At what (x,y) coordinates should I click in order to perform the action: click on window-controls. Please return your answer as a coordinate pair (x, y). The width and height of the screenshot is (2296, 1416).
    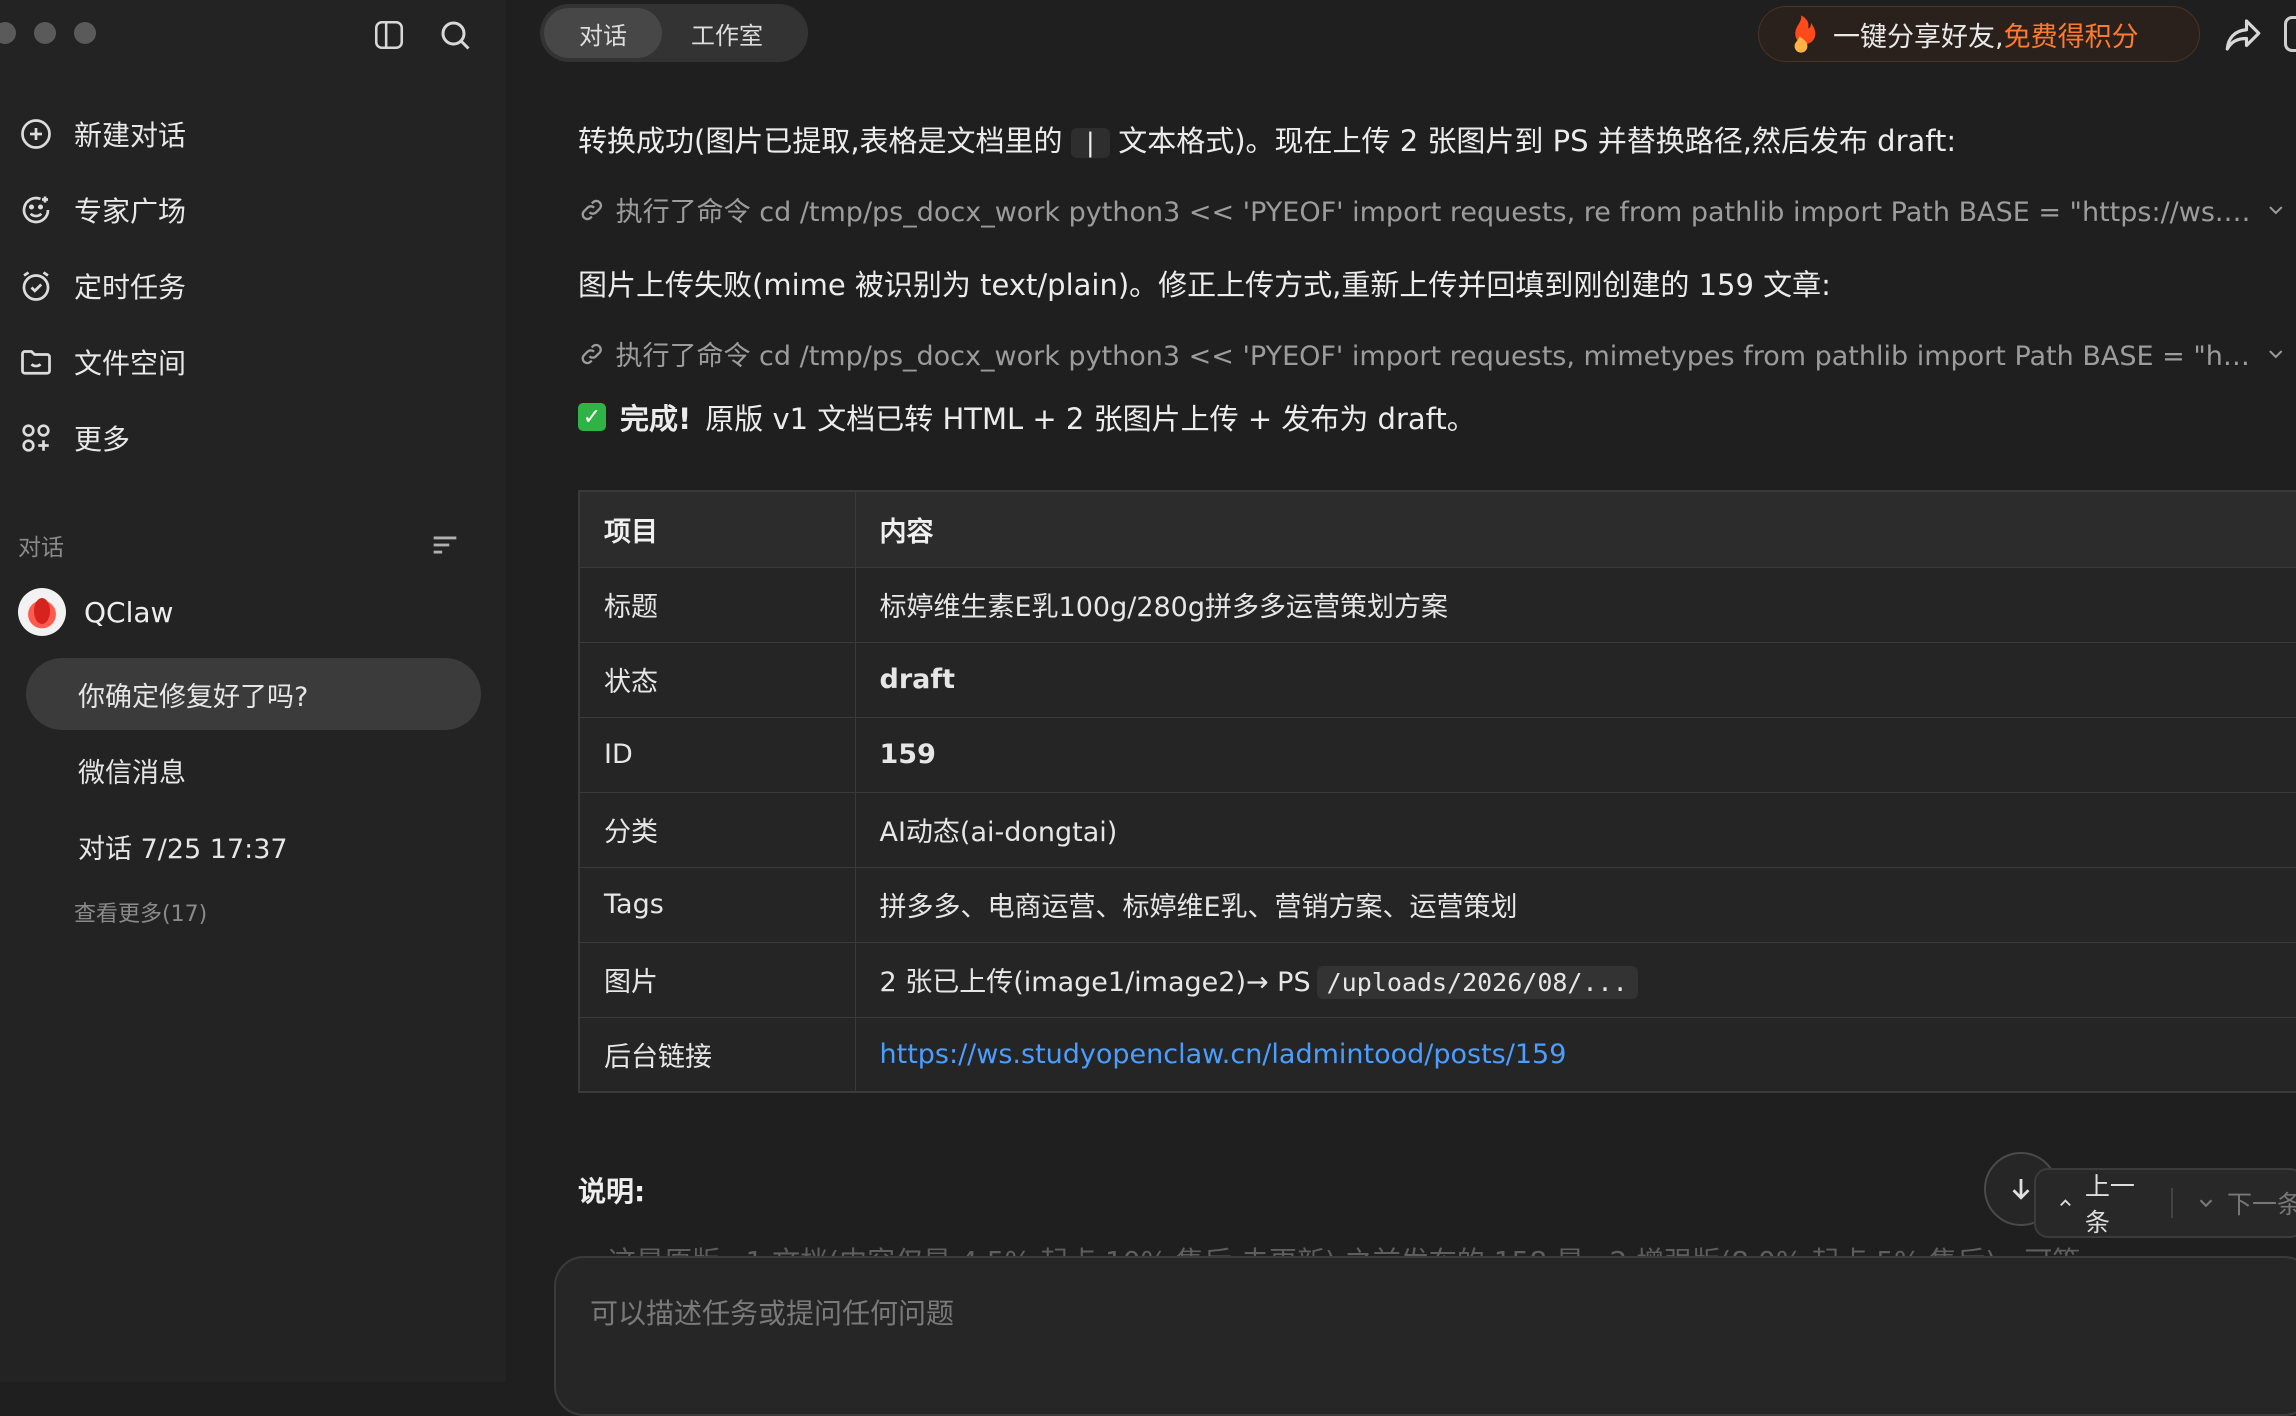
    Looking at the image, I should click on (48, 33).